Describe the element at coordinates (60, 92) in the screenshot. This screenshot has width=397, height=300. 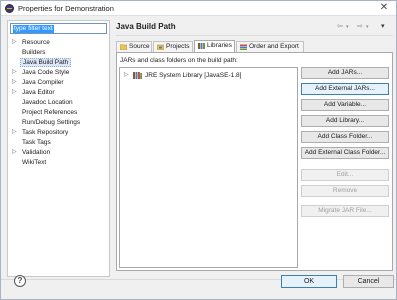
I see `tree-item: ▷ Java Editor` at that location.